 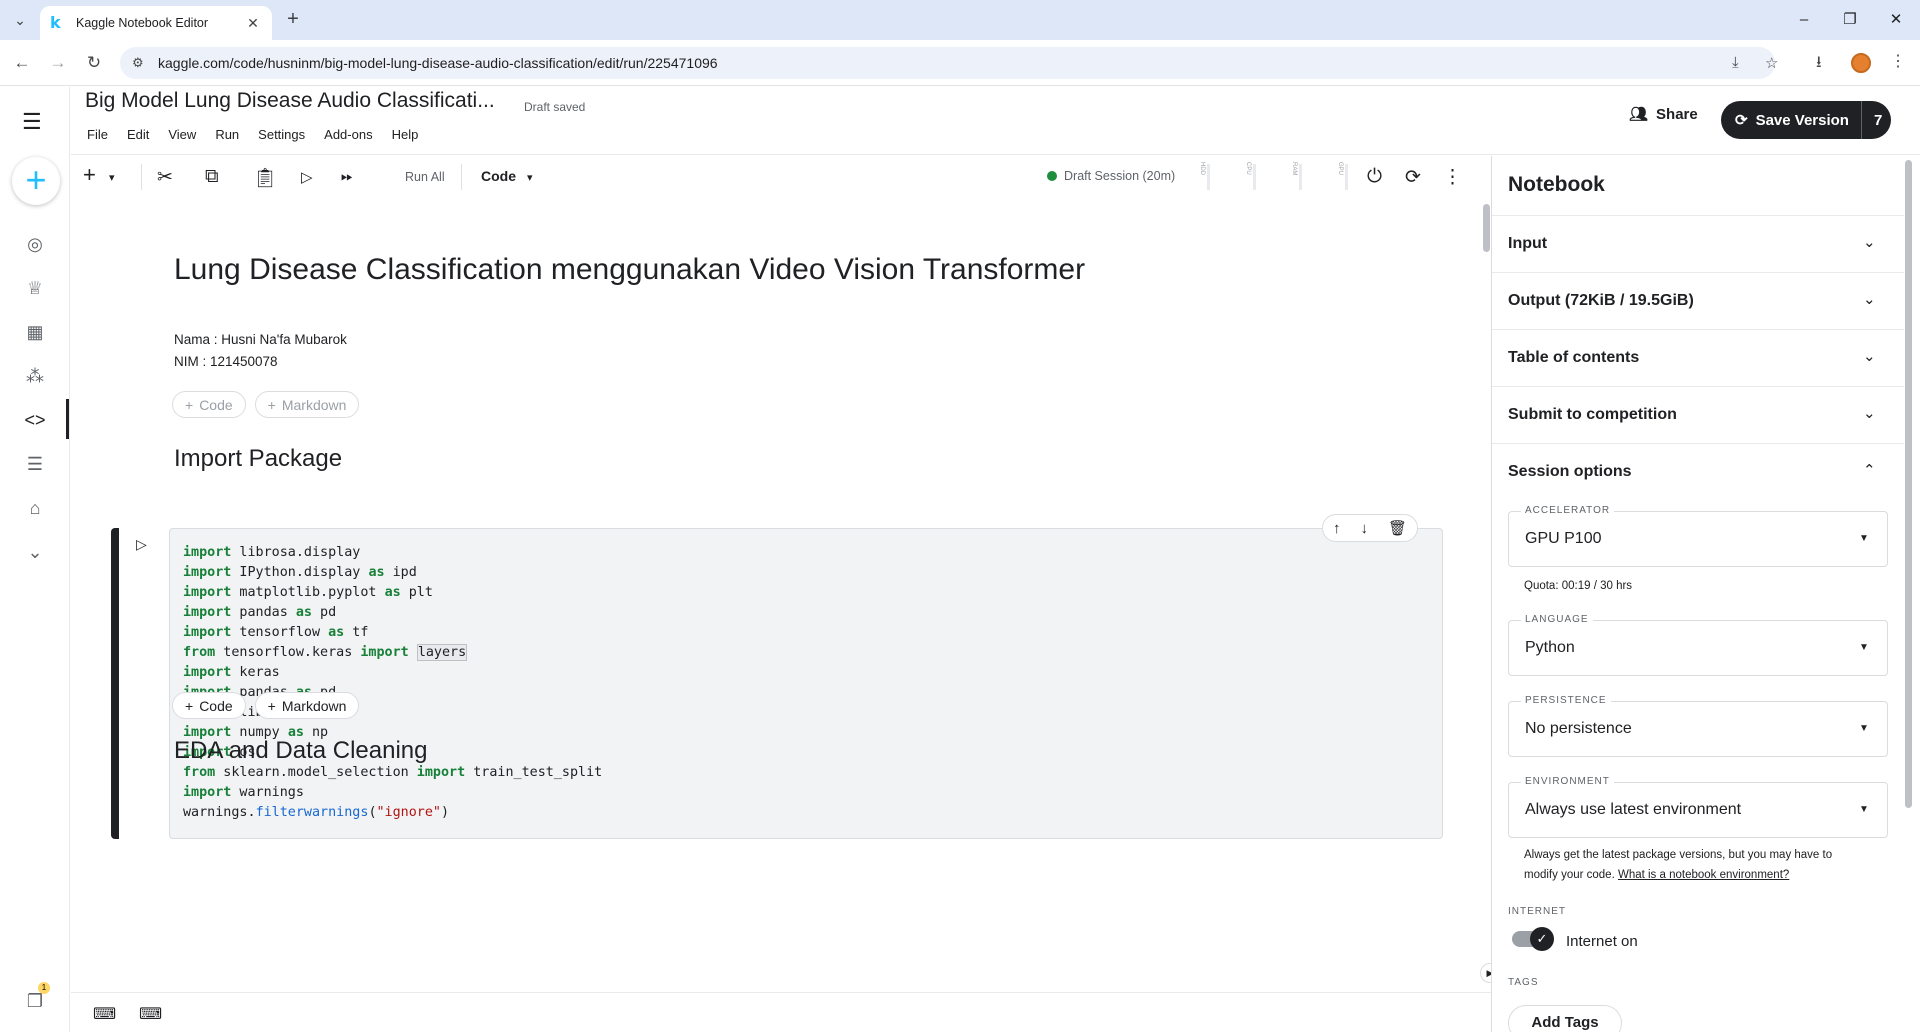 What do you see at coordinates (1850, 20) in the screenshot?
I see `restore-icon: ❐` at bounding box center [1850, 20].